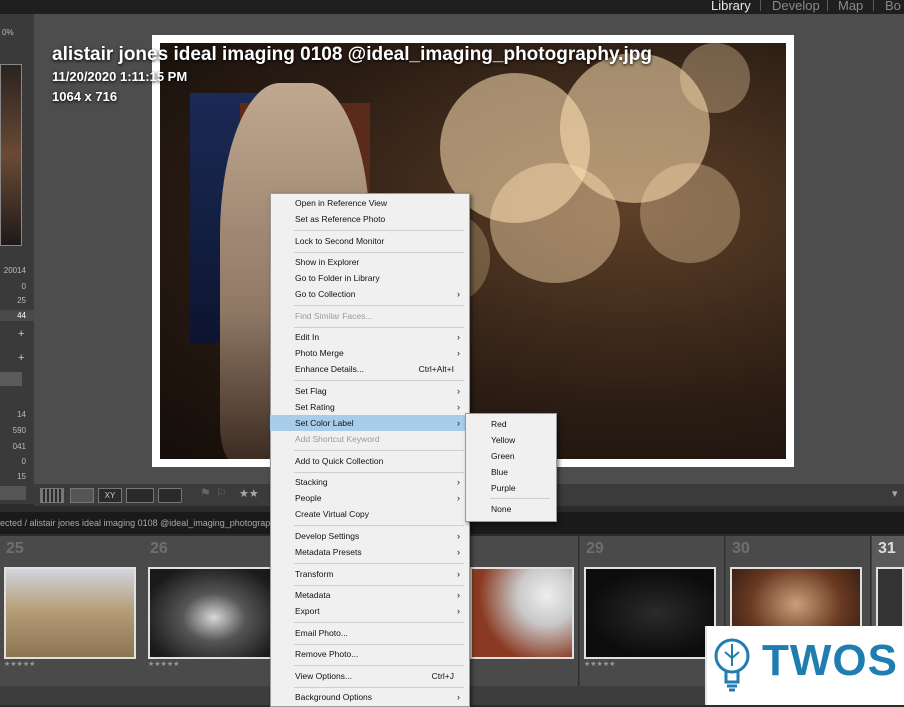  I want to click on color-label-text: Blue, so click(500, 472).